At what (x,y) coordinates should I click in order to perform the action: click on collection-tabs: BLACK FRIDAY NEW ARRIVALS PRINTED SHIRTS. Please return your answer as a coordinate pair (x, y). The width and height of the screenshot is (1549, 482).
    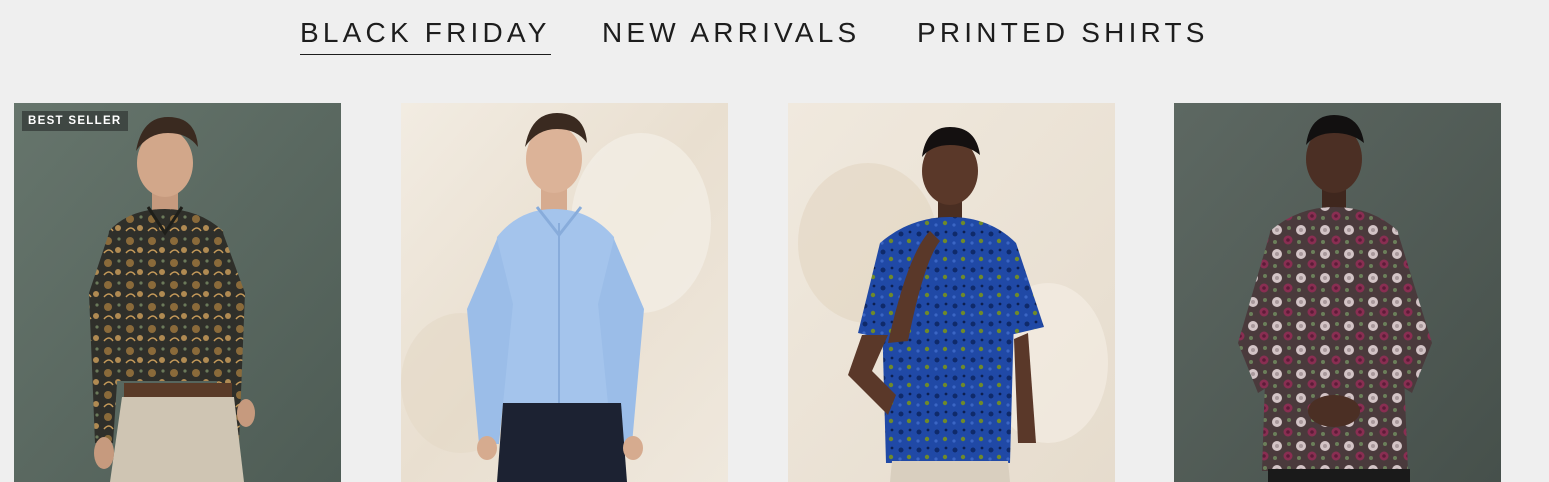
    Looking at the image, I should click on (774, 35).